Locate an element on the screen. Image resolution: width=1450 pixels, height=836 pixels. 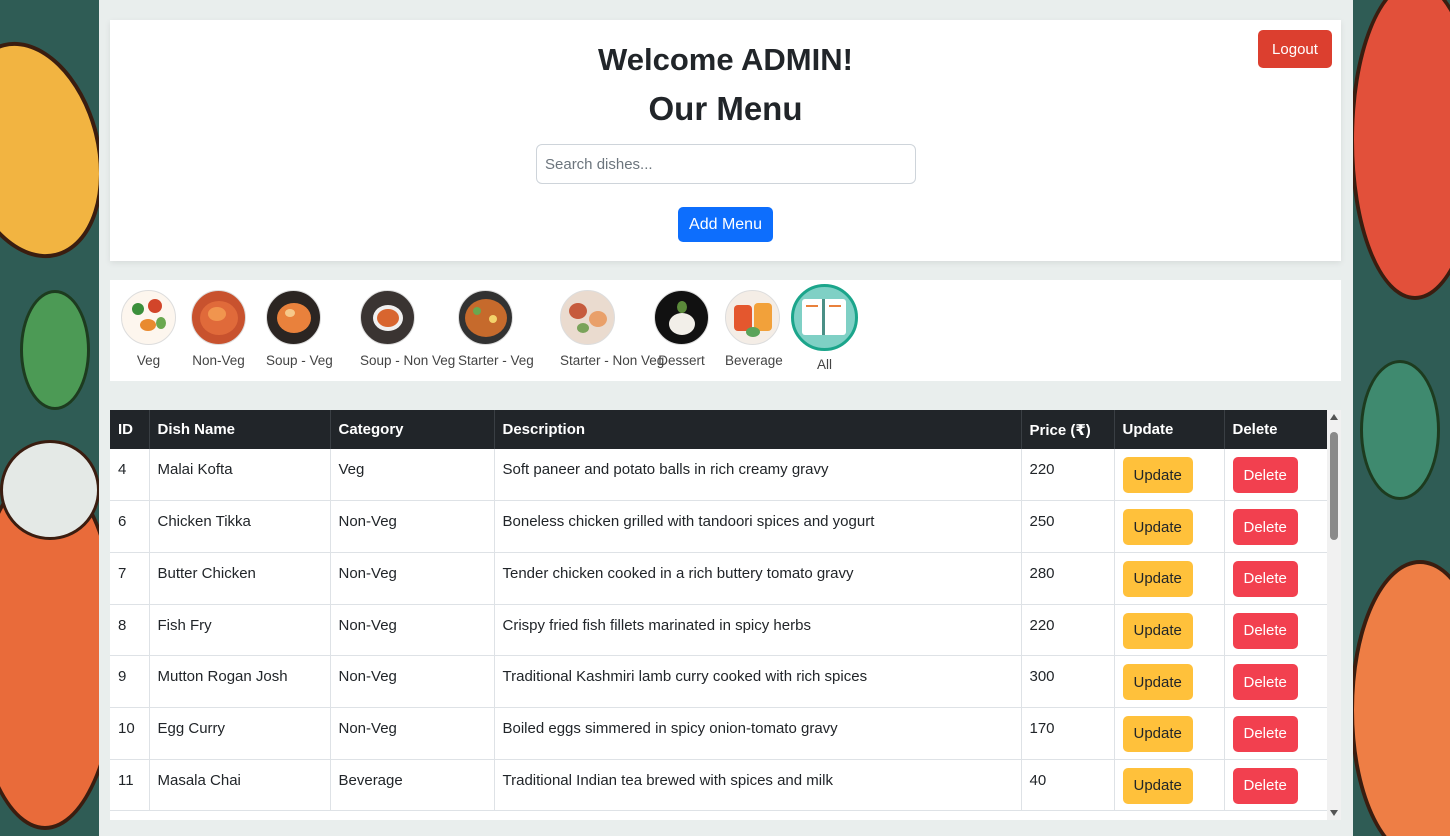
starter-non-veg-icon is located at coordinates (587, 317).